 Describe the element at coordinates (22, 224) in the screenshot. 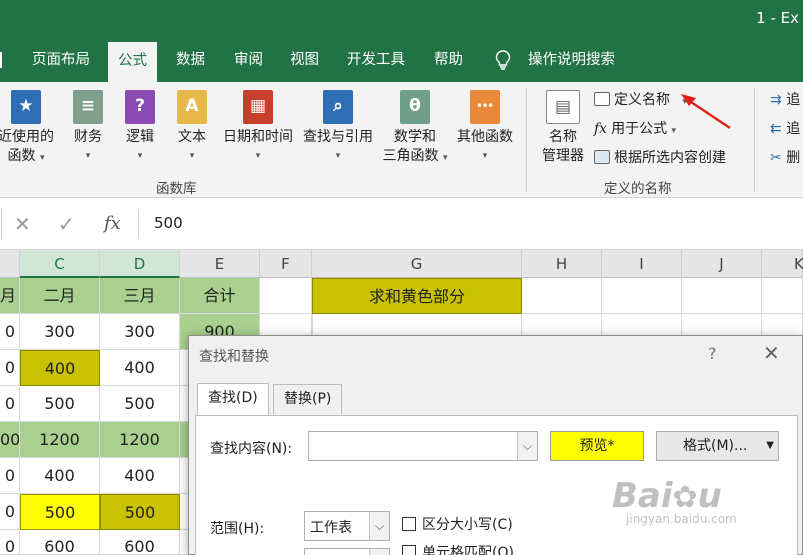

I see `cancel-icon: ✕` at that location.